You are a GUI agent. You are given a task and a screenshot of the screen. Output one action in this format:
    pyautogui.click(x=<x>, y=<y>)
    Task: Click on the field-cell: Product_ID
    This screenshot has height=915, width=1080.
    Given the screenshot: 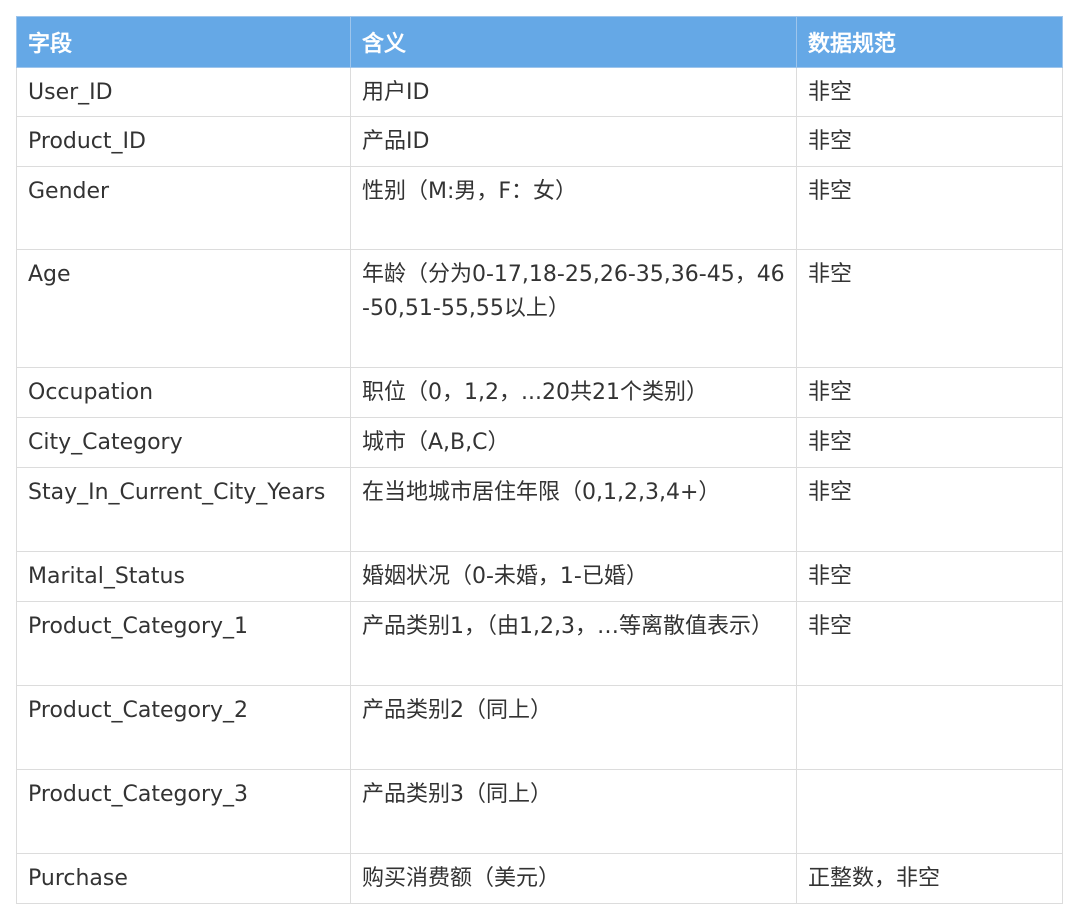 What is the action you would take?
    pyautogui.click(x=183, y=141)
    